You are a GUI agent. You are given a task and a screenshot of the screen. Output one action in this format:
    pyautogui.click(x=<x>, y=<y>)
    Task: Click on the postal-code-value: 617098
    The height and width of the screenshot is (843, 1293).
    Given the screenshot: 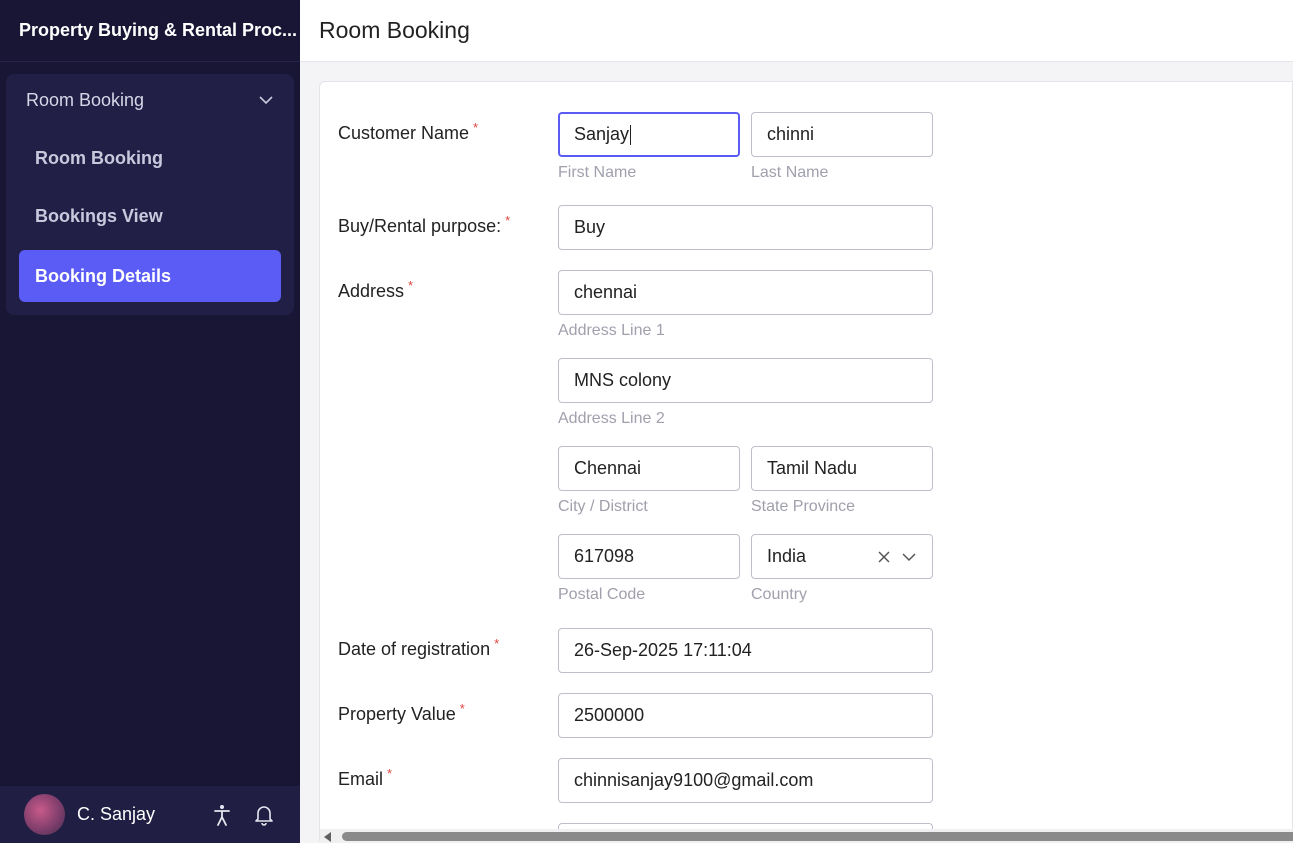 What is the action you would take?
    pyautogui.click(x=604, y=556)
    